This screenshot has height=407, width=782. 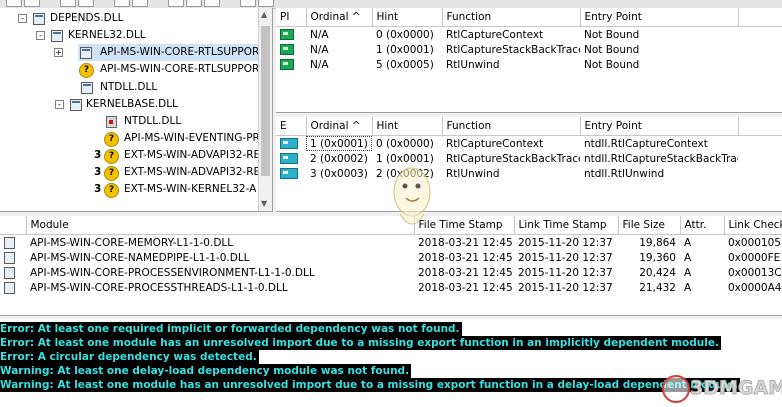 What do you see at coordinates (87, 18) in the screenshot?
I see `tree-item-label: DEPENDS.DLL` at bounding box center [87, 18].